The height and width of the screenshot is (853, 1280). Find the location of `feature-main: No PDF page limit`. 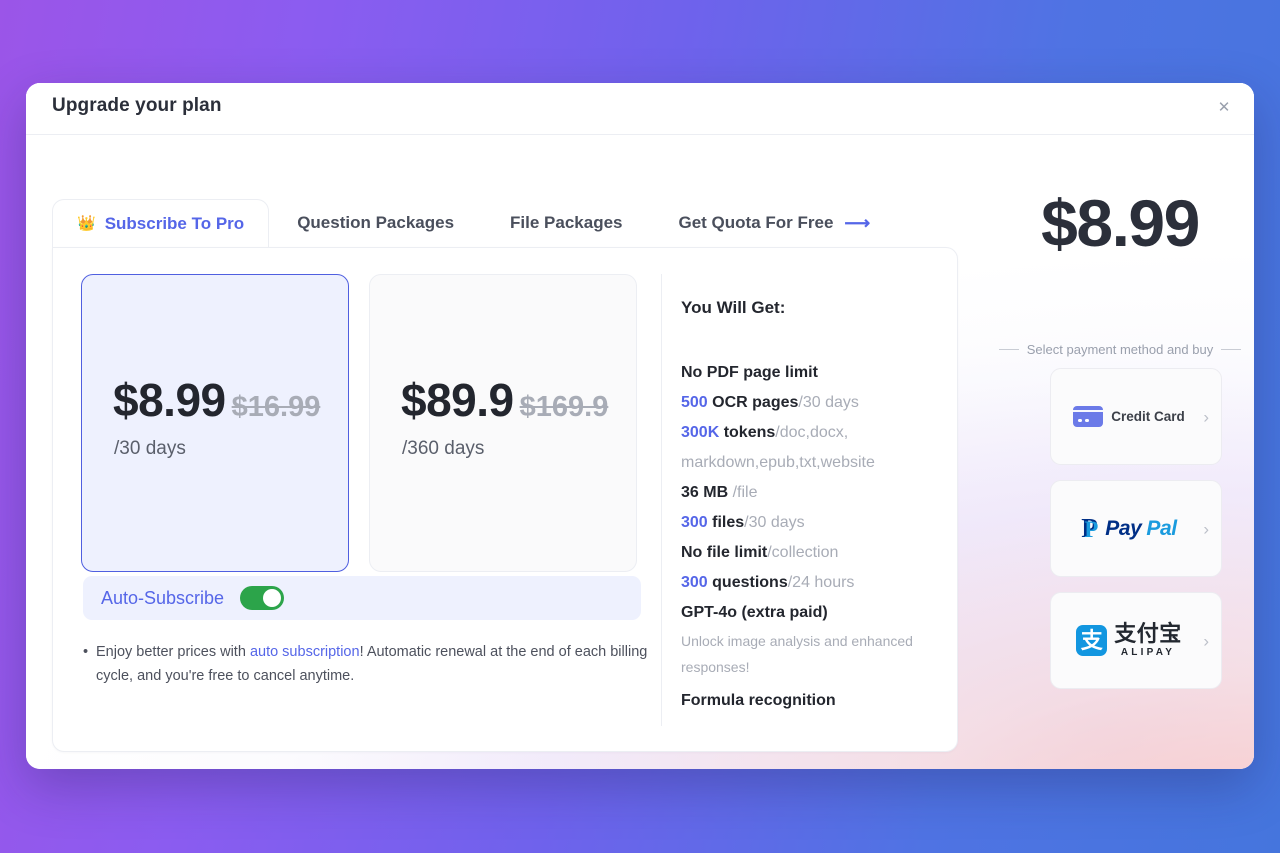

feature-main: No PDF page limit is located at coordinates (749, 372).